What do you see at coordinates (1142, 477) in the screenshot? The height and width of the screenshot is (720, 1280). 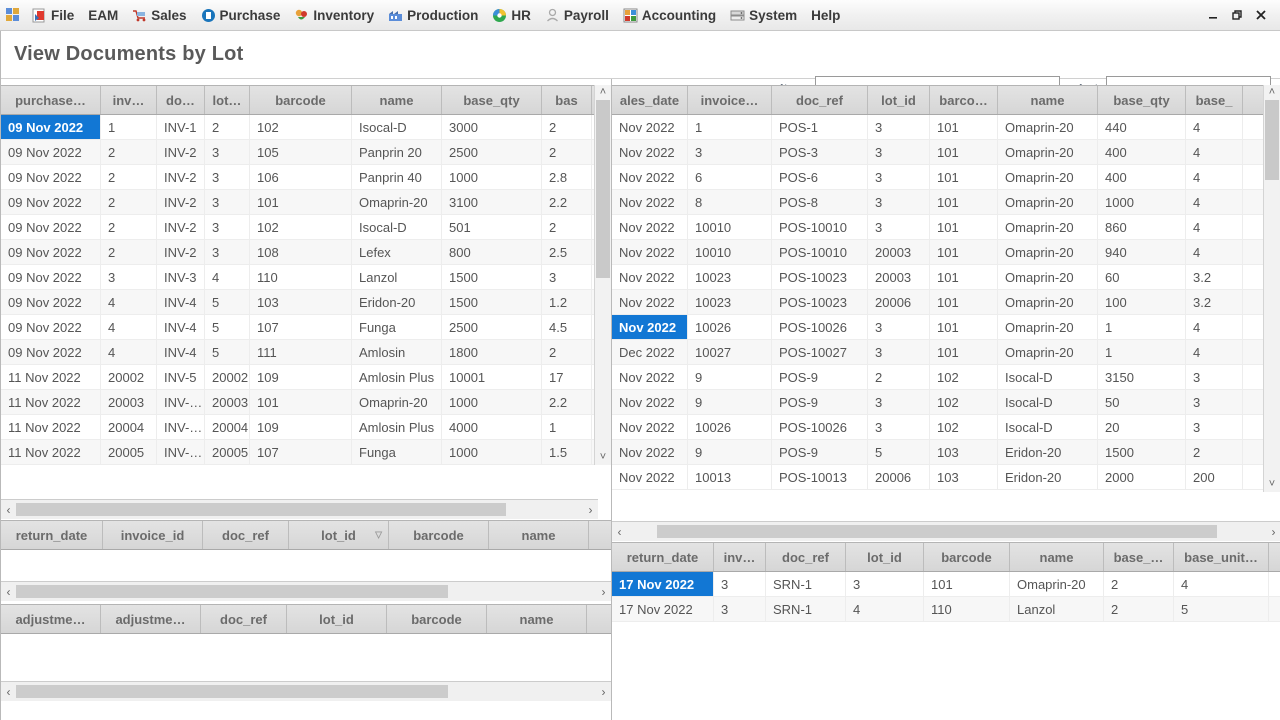 I see `table-cell: 2000` at bounding box center [1142, 477].